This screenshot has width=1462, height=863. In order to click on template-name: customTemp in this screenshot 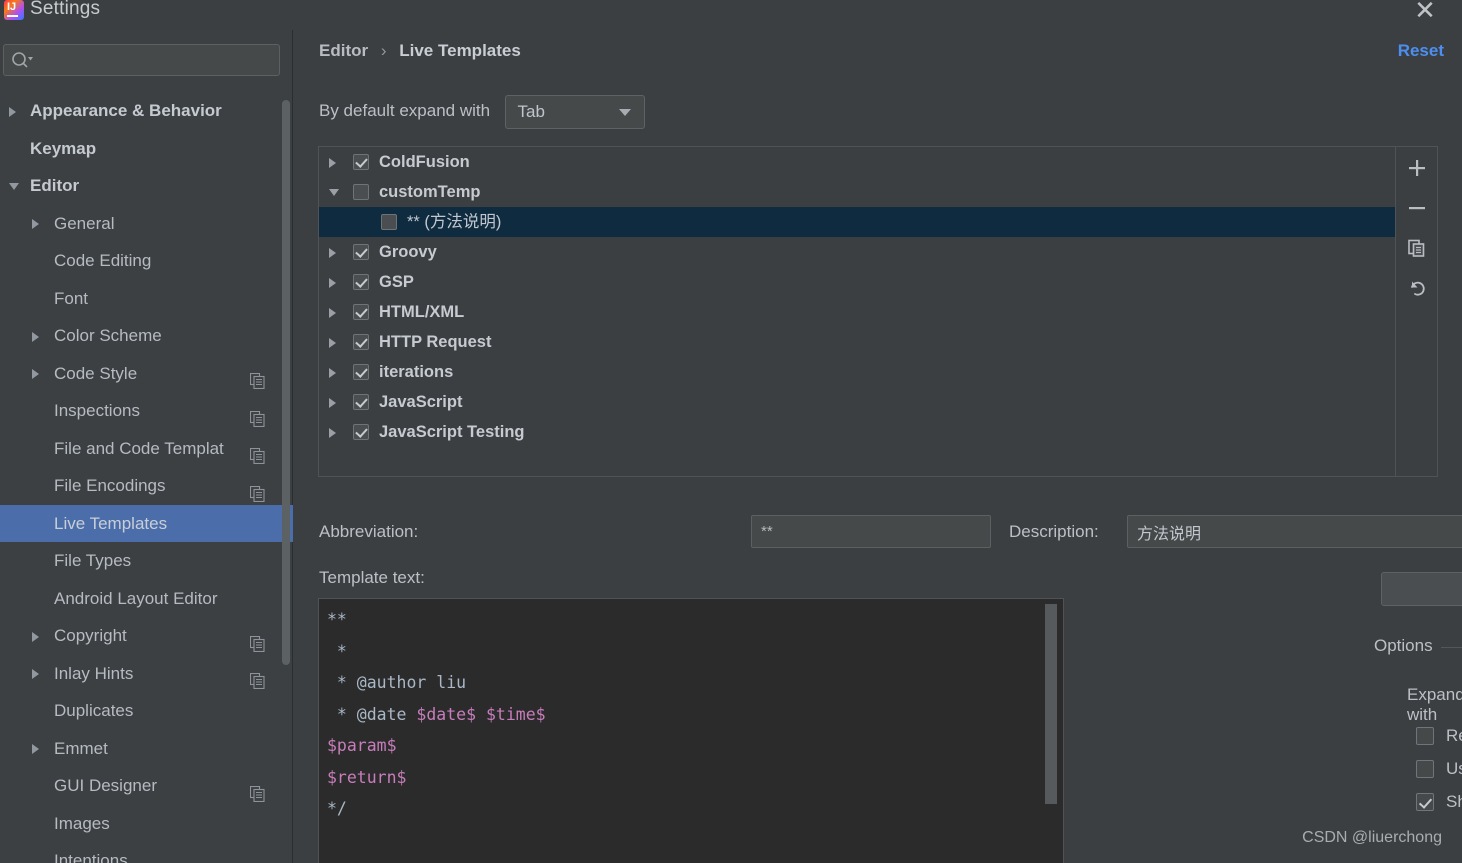, I will do `click(430, 192)`.